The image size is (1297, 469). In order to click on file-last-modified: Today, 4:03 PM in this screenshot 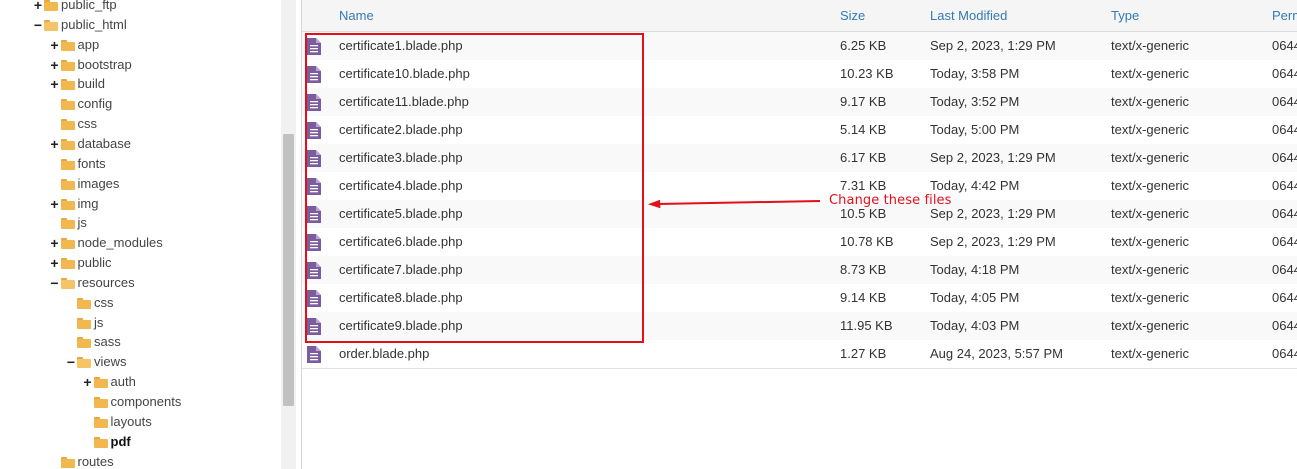, I will do `click(975, 325)`.